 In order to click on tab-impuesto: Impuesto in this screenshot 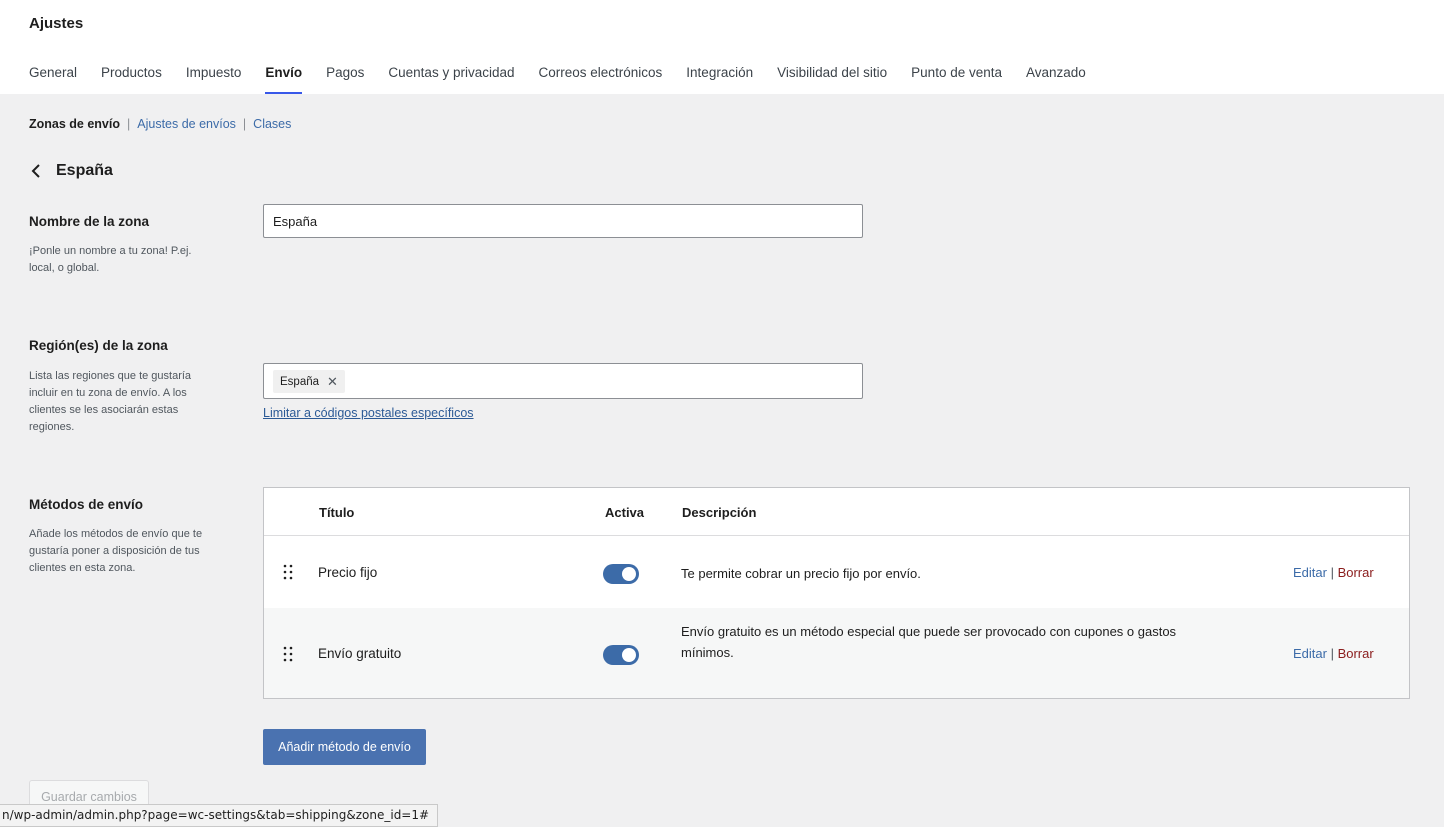, I will do `click(214, 76)`.